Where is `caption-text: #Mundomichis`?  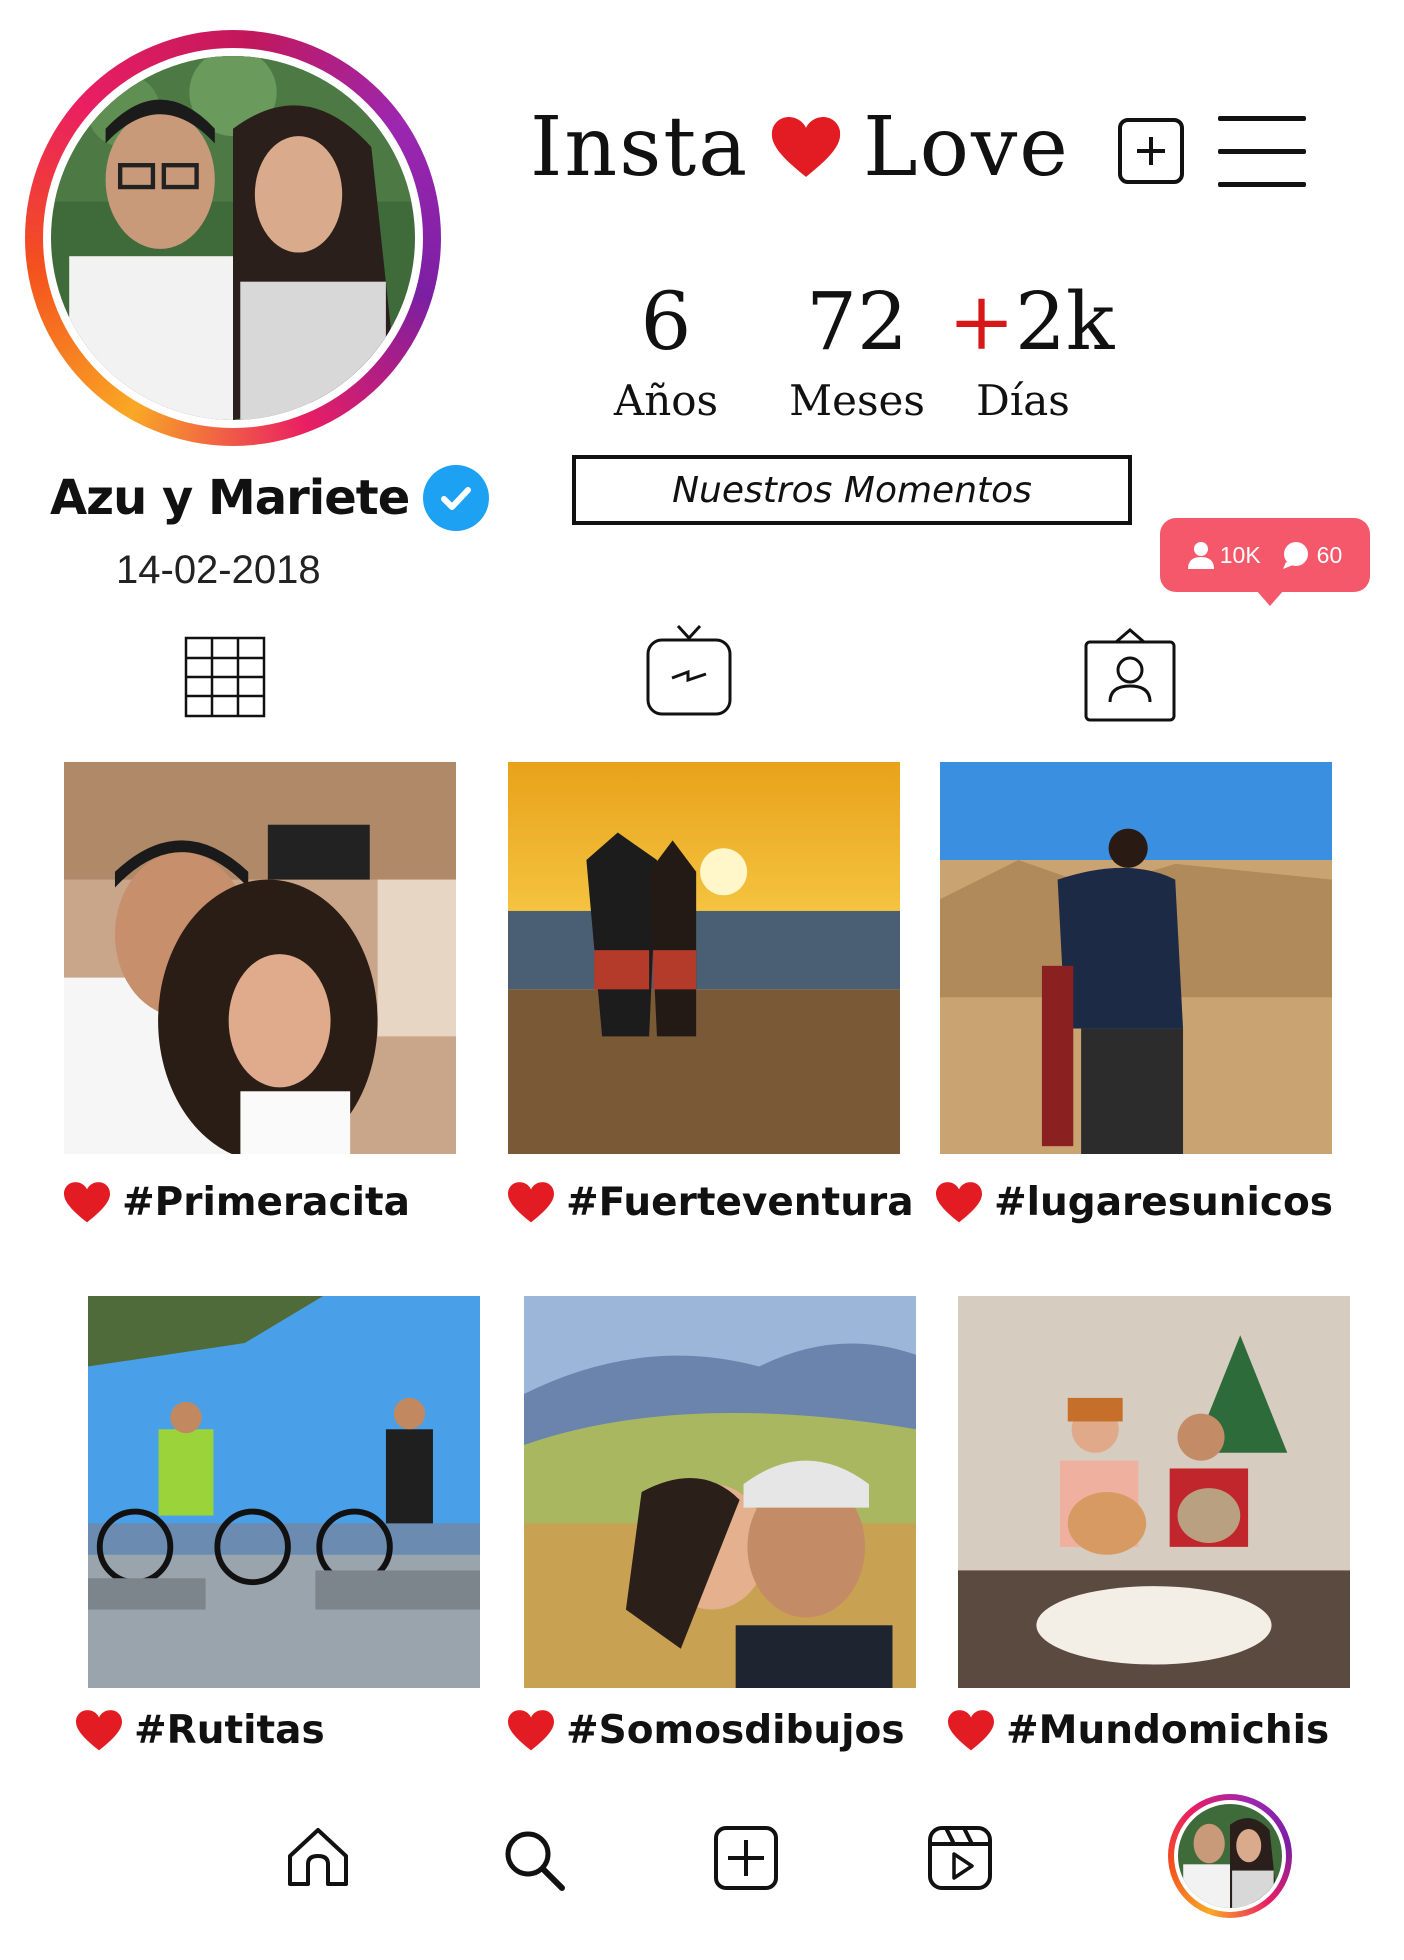 caption-text: #Mundomichis is located at coordinates (1168, 1730).